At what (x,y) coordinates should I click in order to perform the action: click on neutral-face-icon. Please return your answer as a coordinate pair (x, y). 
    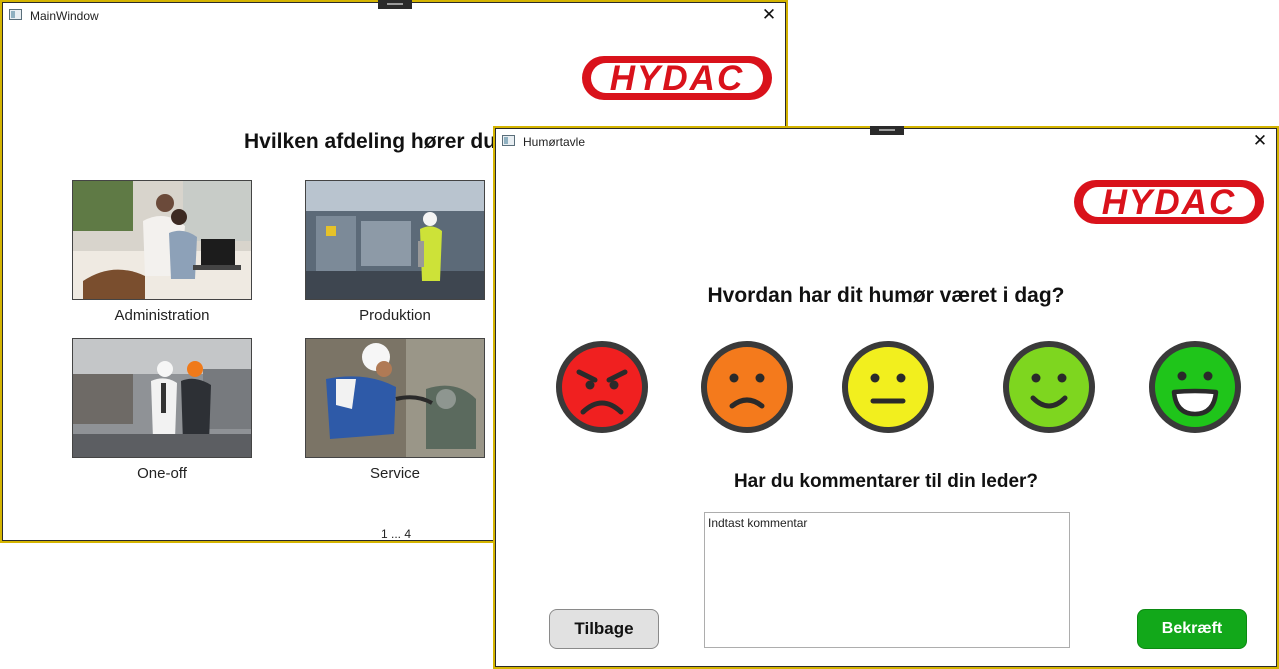
    Looking at the image, I should click on (888, 387).